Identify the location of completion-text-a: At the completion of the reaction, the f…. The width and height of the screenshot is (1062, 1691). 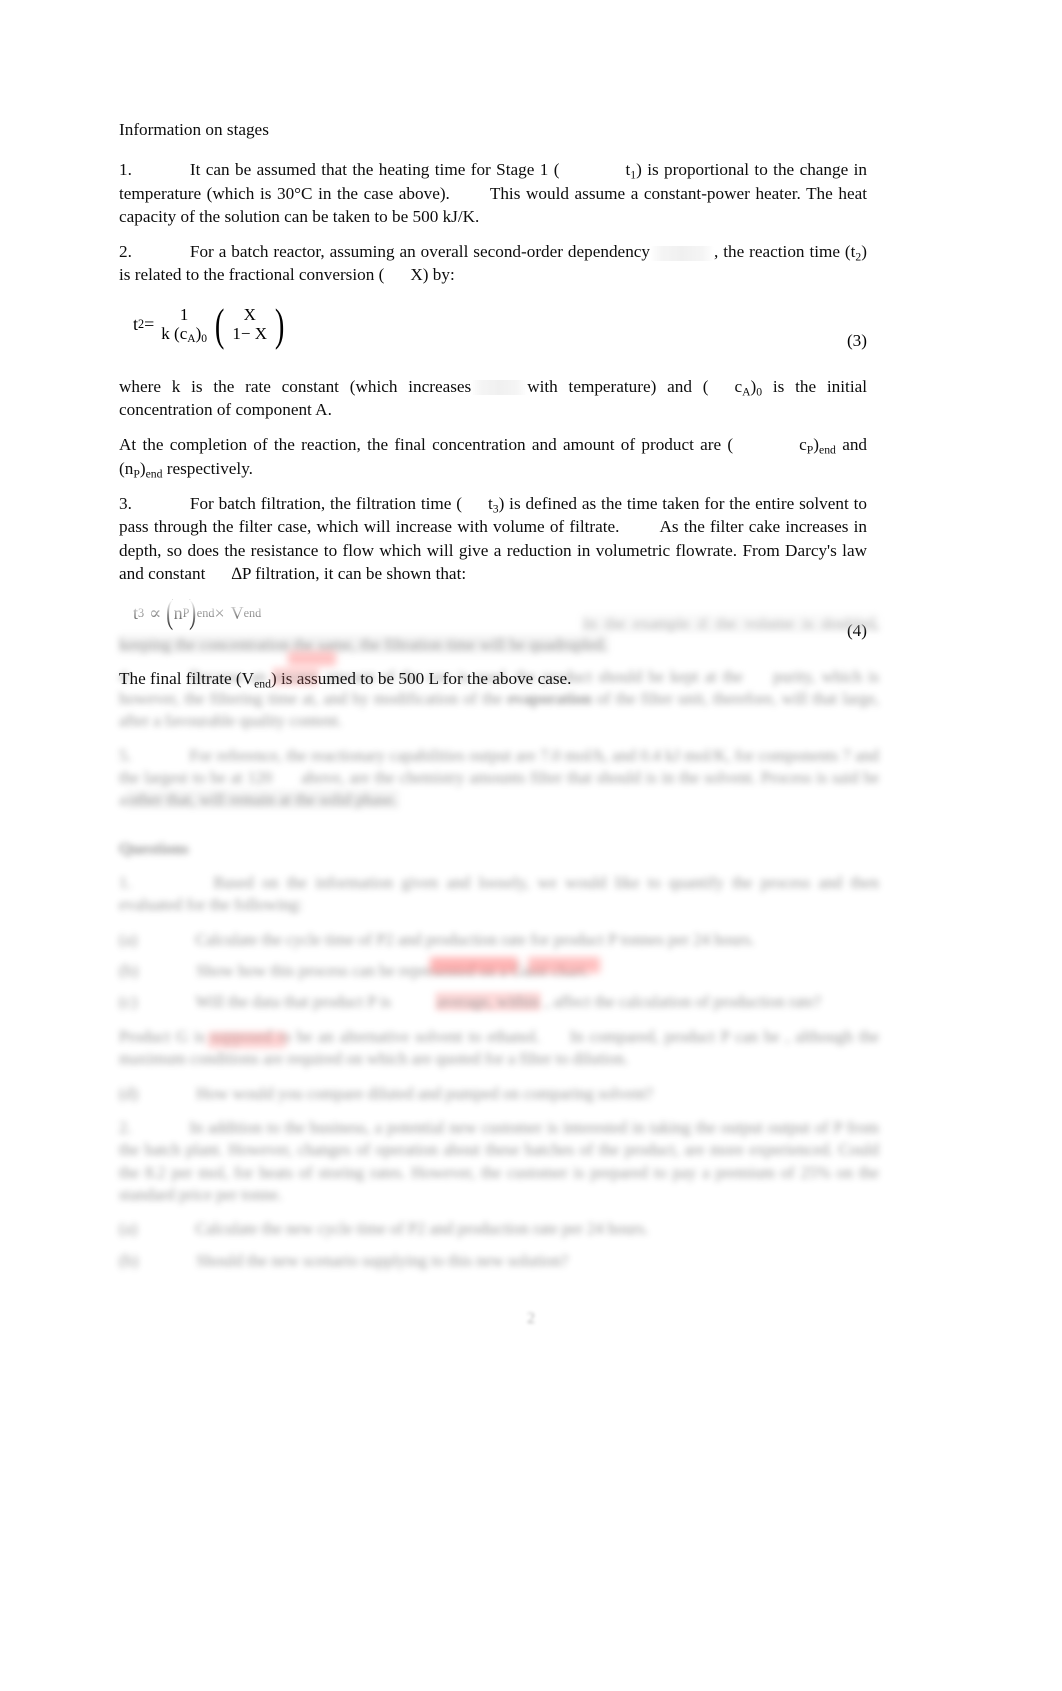
(426, 445).